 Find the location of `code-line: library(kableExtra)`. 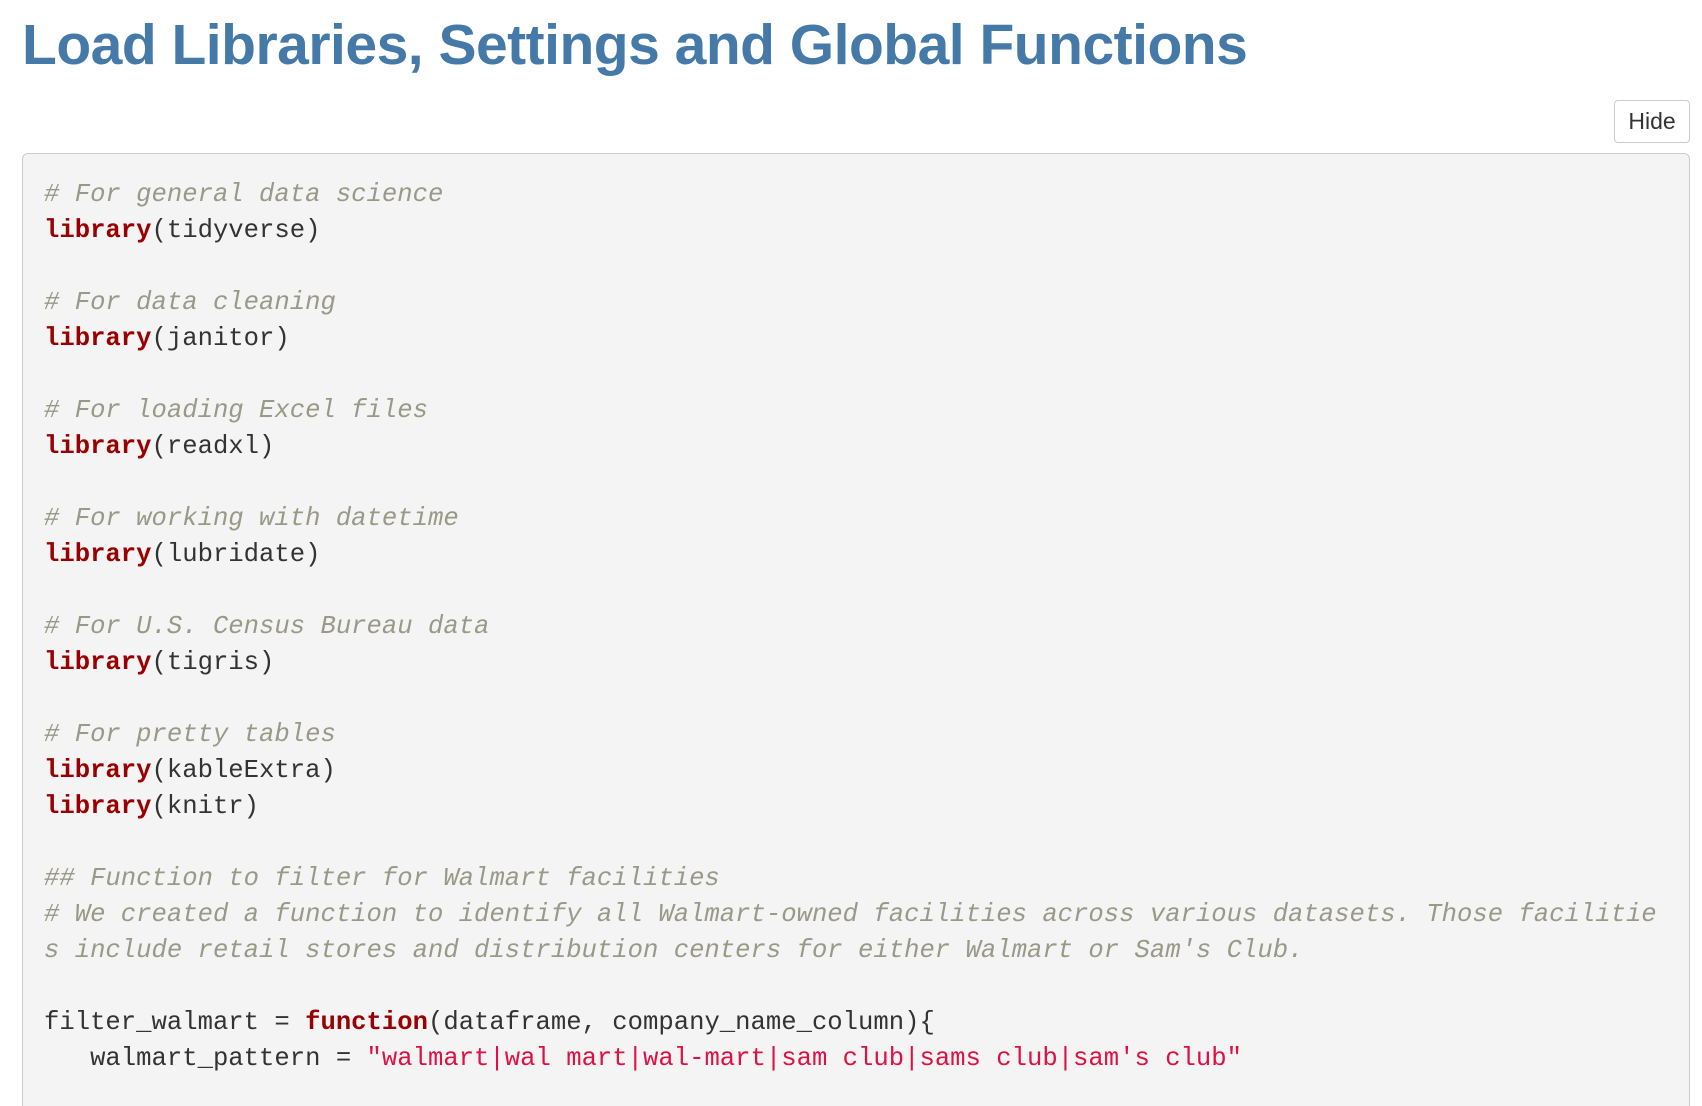

code-line: library(kableExtra) is located at coordinates (856, 771).